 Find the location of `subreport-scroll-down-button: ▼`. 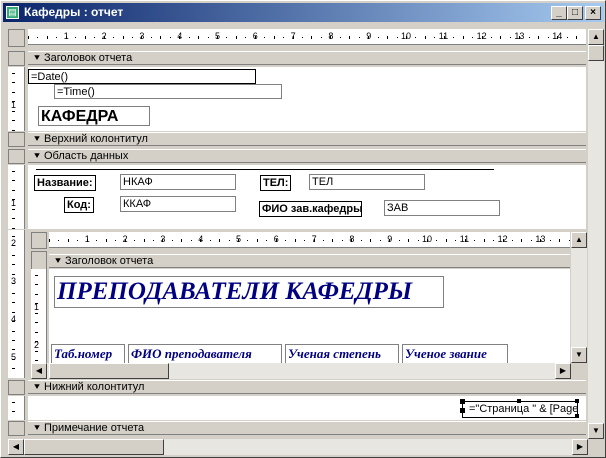

subreport-scroll-down-button: ▼ is located at coordinates (579, 355).